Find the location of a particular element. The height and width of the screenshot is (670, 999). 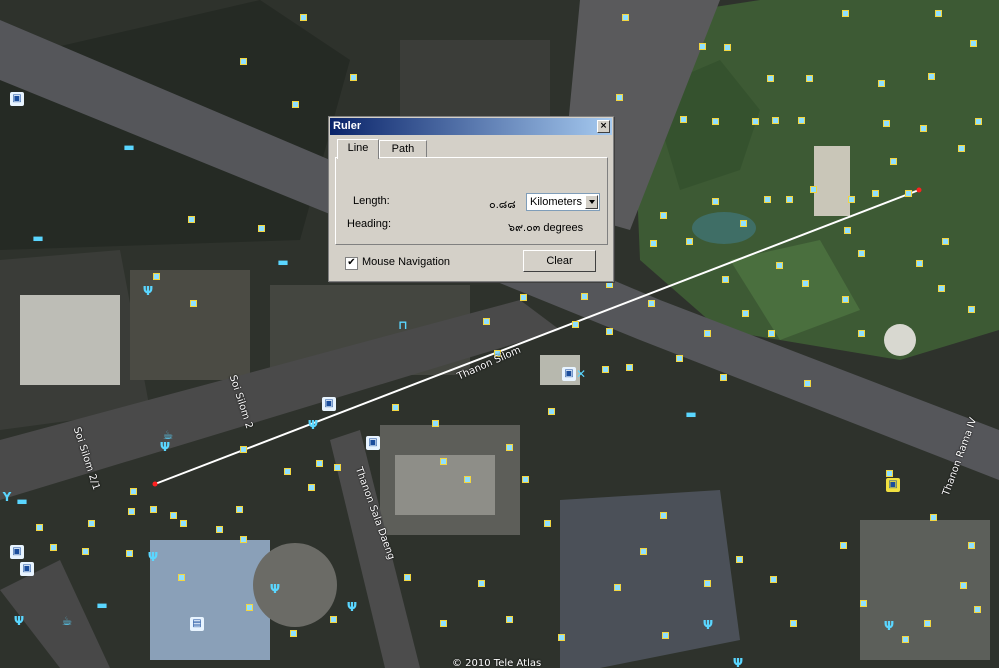

target-icon: ▣ is located at coordinates (893, 485).